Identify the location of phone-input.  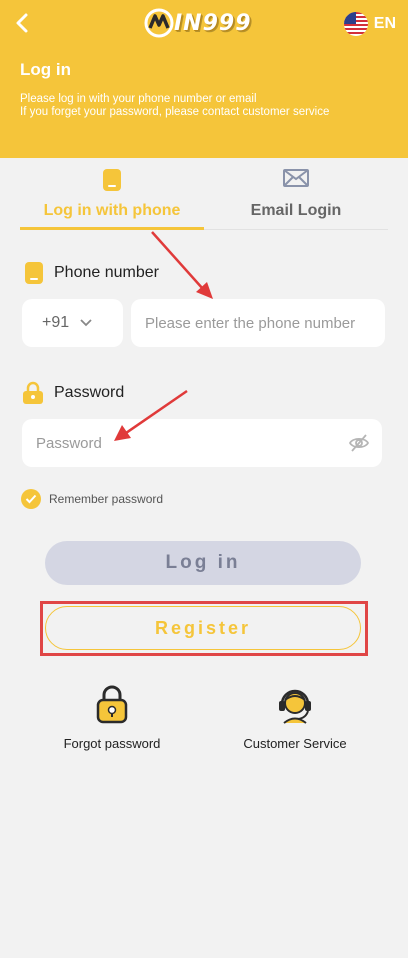
(258, 323).